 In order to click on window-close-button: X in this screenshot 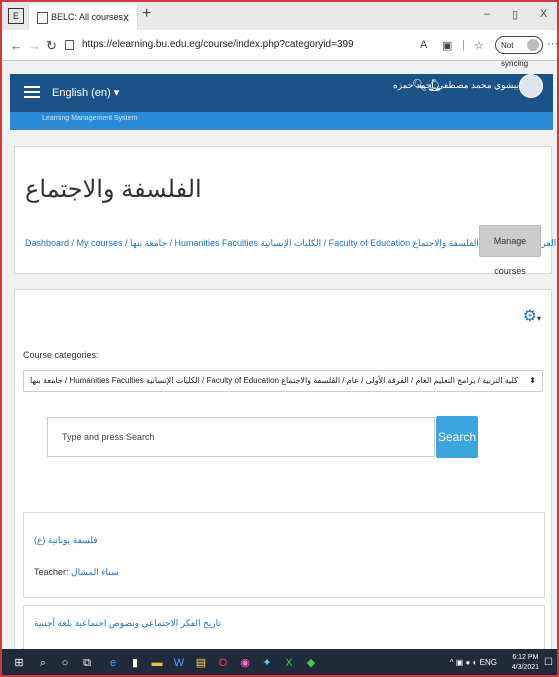, I will do `click(543, 14)`.